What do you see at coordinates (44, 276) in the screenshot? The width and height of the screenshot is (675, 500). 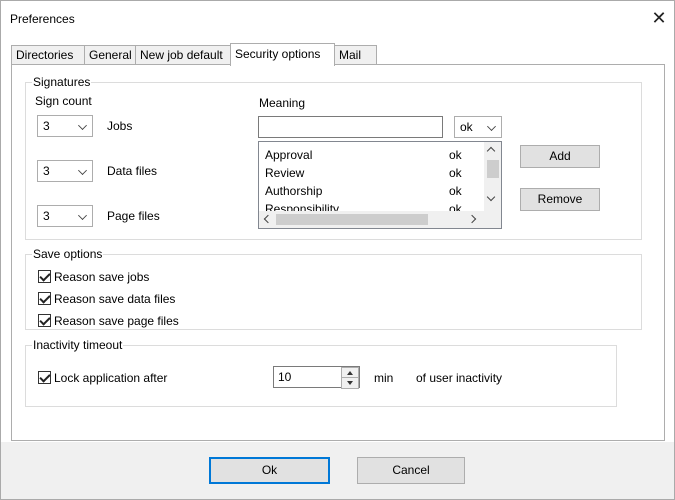 I see `reason-save-jobs-checkbox` at bounding box center [44, 276].